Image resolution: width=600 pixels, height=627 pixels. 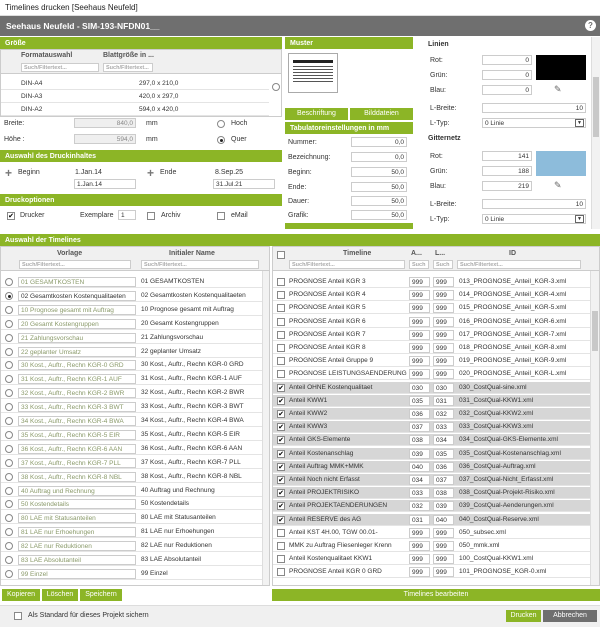 What do you see at coordinates (558, 185) in the screenshot?
I see `gitter-pipette-icon: ✎` at bounding box center [558, 185].